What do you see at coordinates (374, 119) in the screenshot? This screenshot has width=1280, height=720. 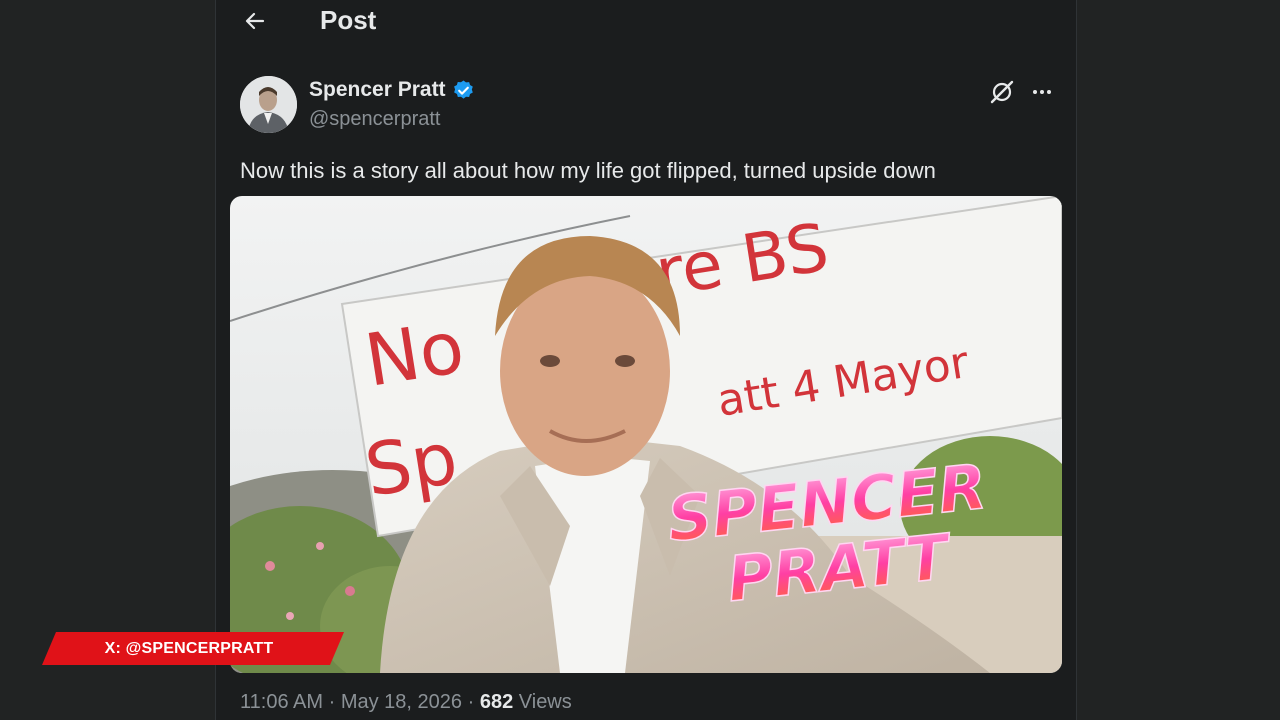 I see `author-handle: @spencerpratt` at bounding box center [374, 119].